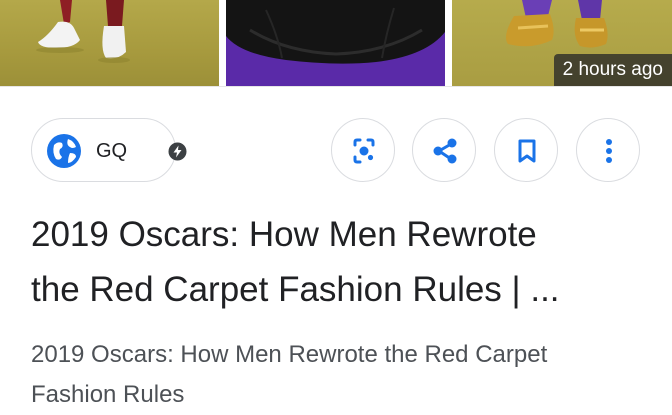 This screenshot has width=672, height=415. I want to click on time-badge: 2 hours ago, so click(612, 70).